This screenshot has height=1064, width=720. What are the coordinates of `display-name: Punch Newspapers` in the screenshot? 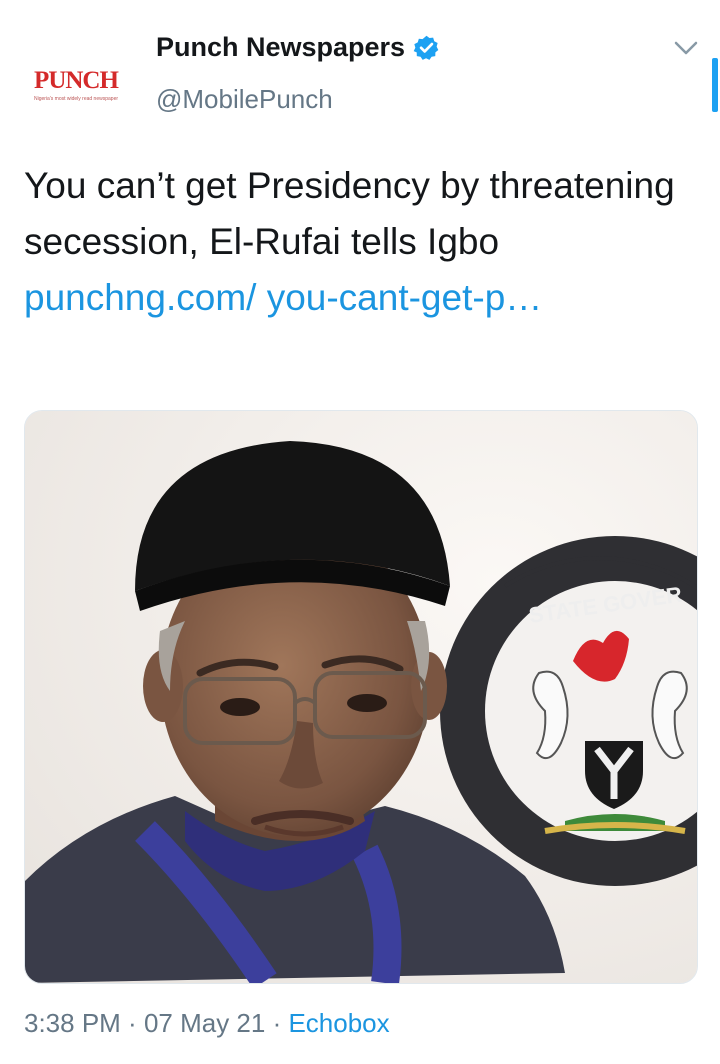 It's located at (280, 47).